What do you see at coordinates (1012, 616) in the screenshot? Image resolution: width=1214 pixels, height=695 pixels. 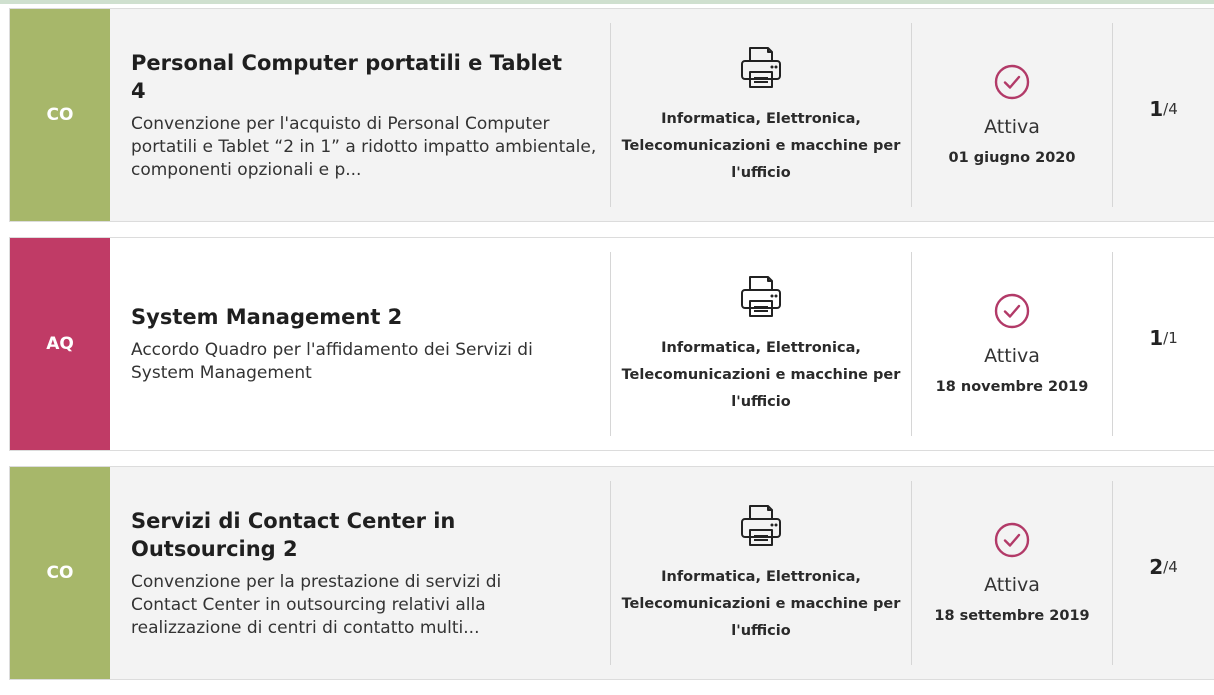 I see `status-date: 18 settembre 2019` at bounding box center [1012, 616].